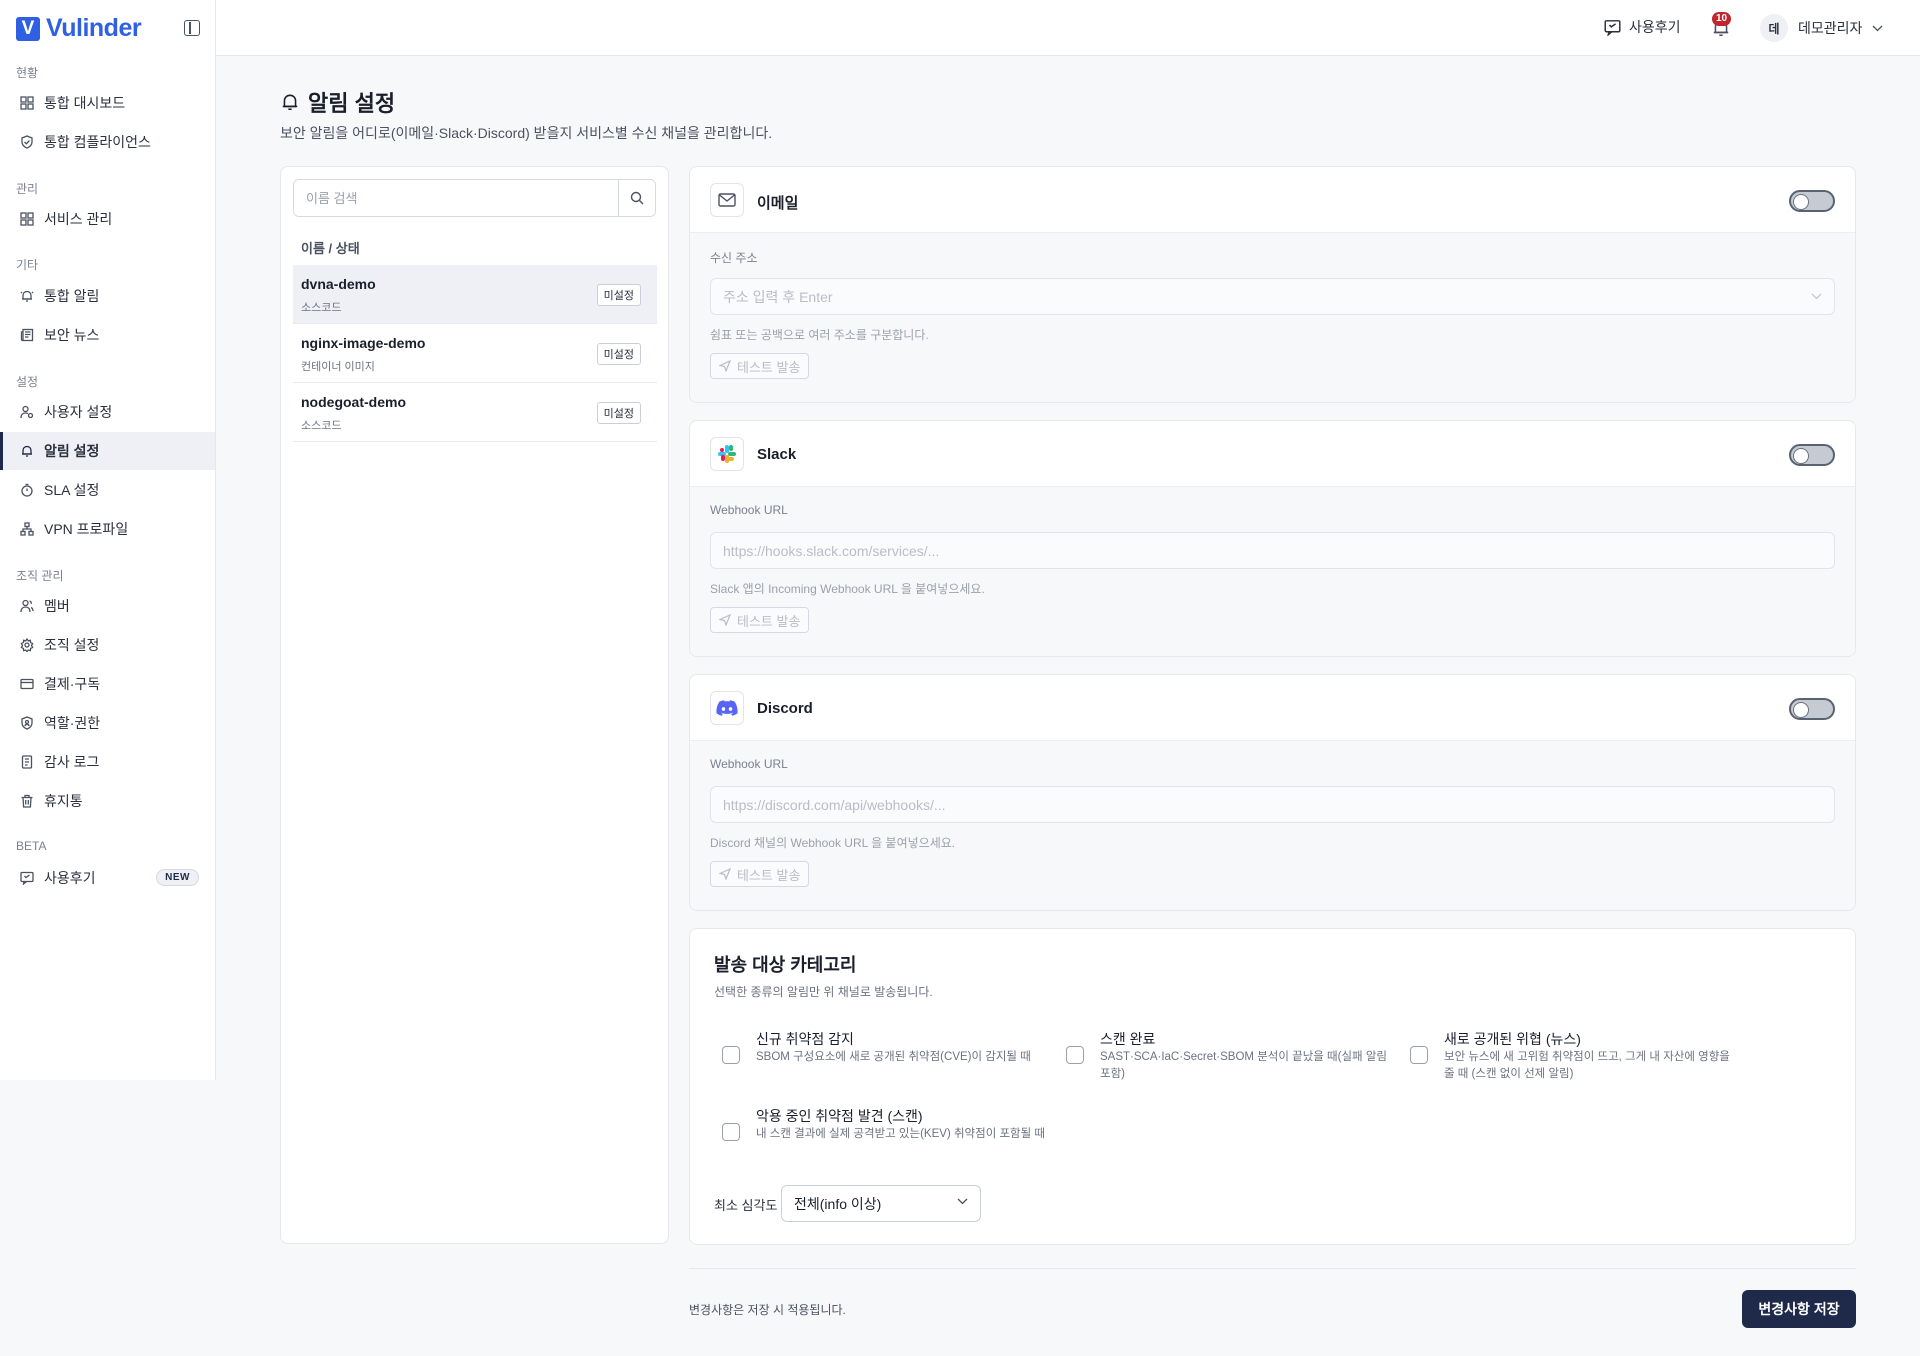 The image size is (1920, 1356). What do you see at coordinates (839, 1116) in the screenshot?
I see `category-name: 악용 중인 취약점 발견 (스캔)` at bounding box center [839, 1116].